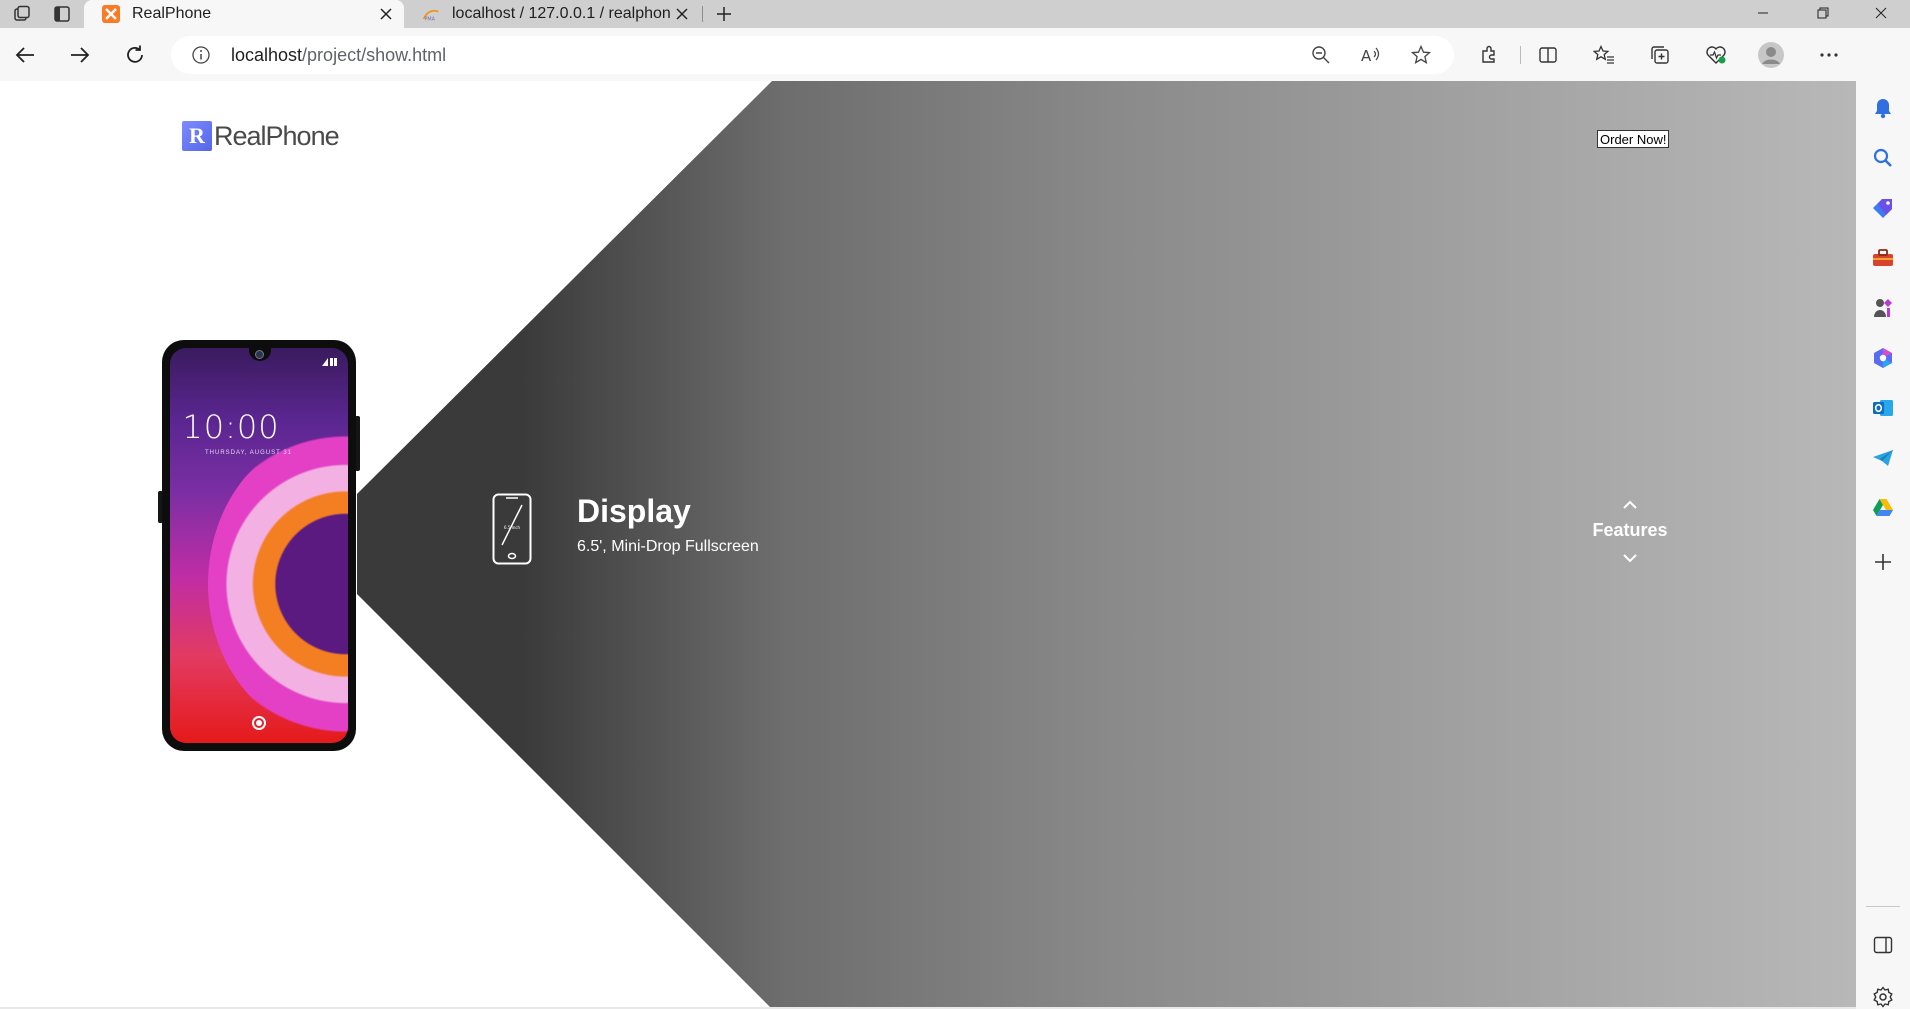  Describe the element at coordinates (1829, 55) in the screenshot. I see `more-icon` at that location.